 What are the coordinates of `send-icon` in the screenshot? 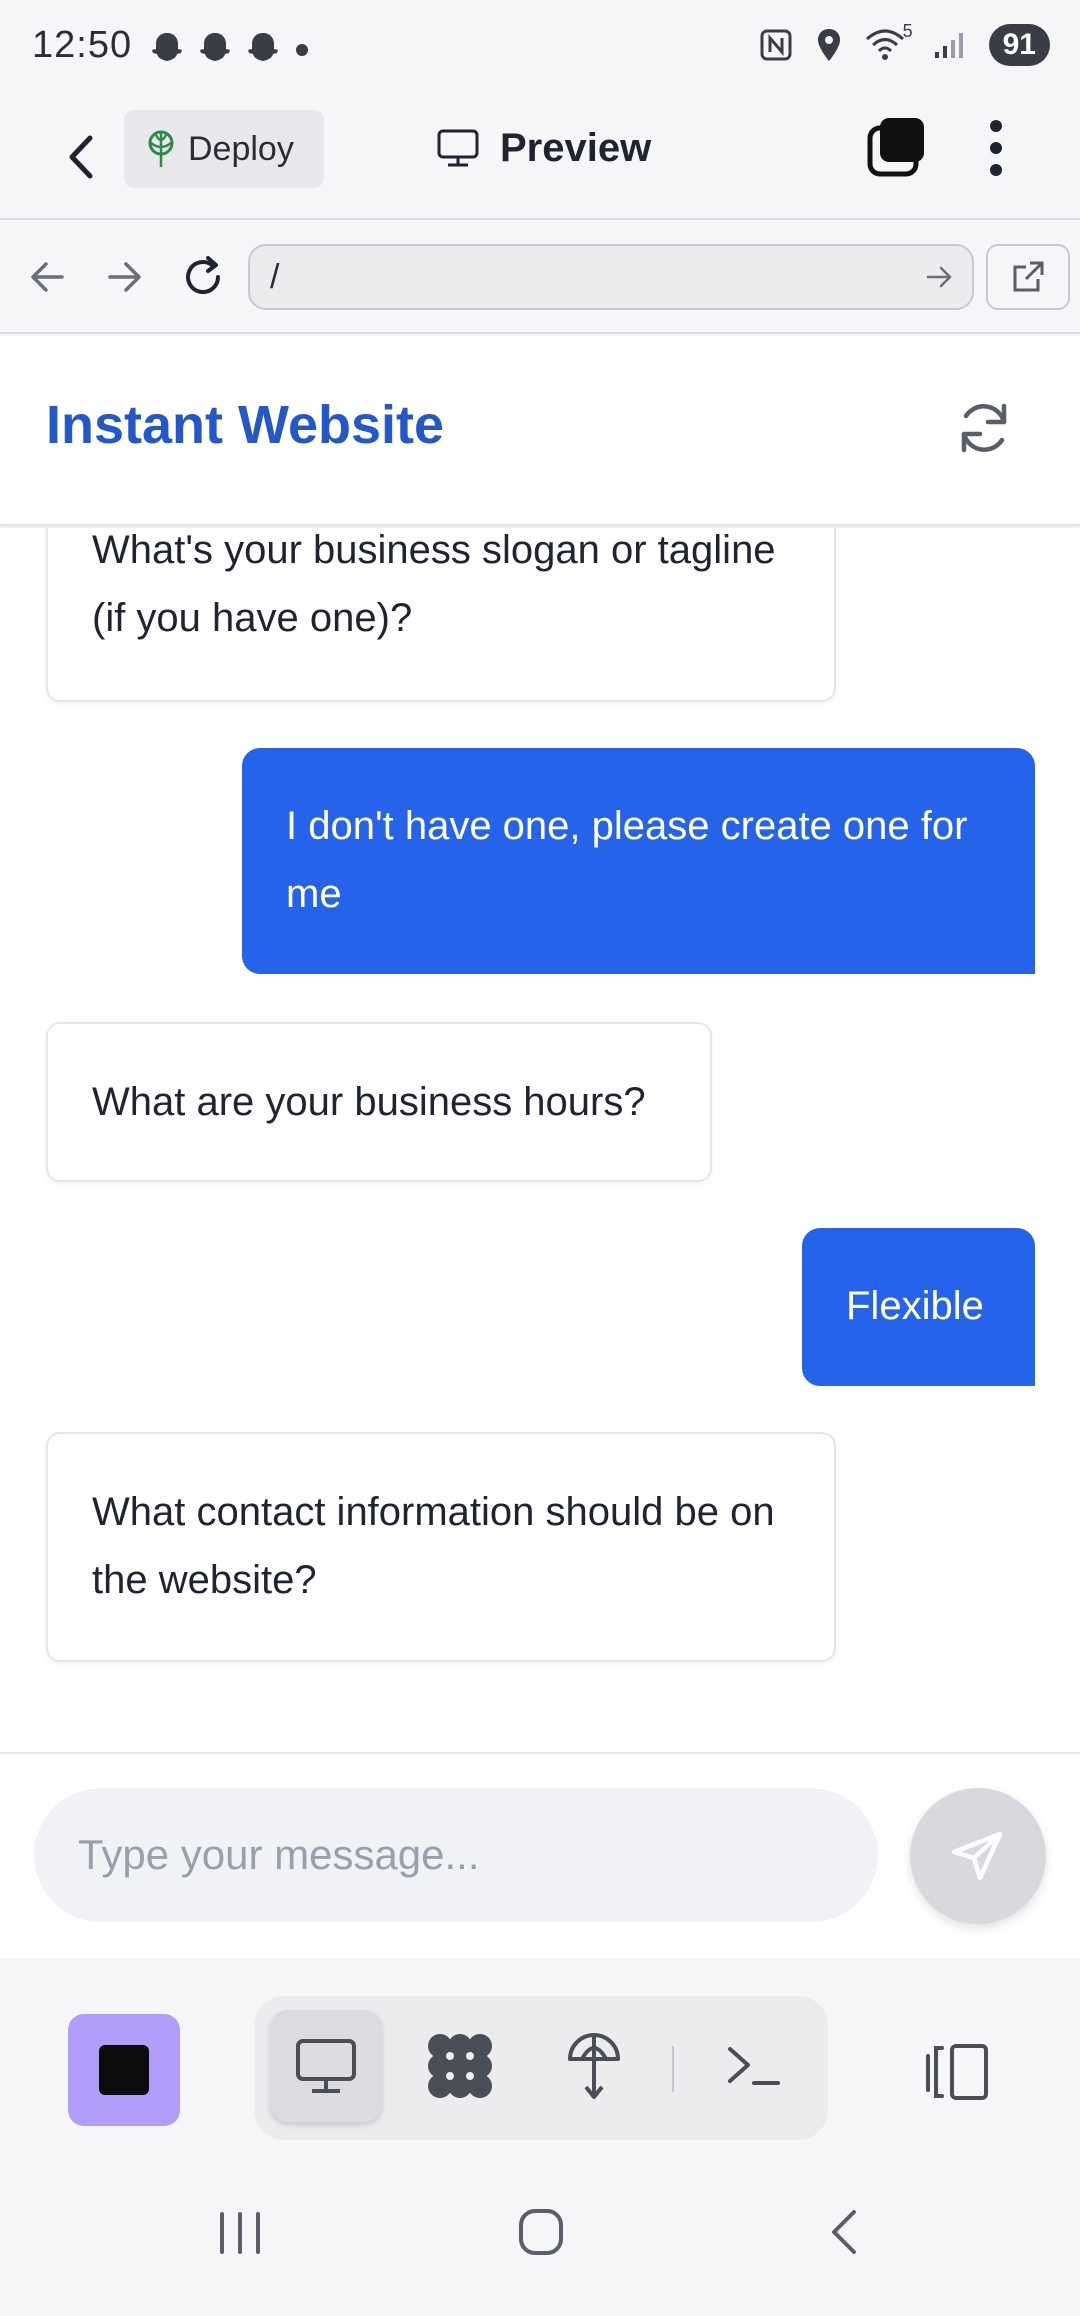 It's located at (977, 1856).